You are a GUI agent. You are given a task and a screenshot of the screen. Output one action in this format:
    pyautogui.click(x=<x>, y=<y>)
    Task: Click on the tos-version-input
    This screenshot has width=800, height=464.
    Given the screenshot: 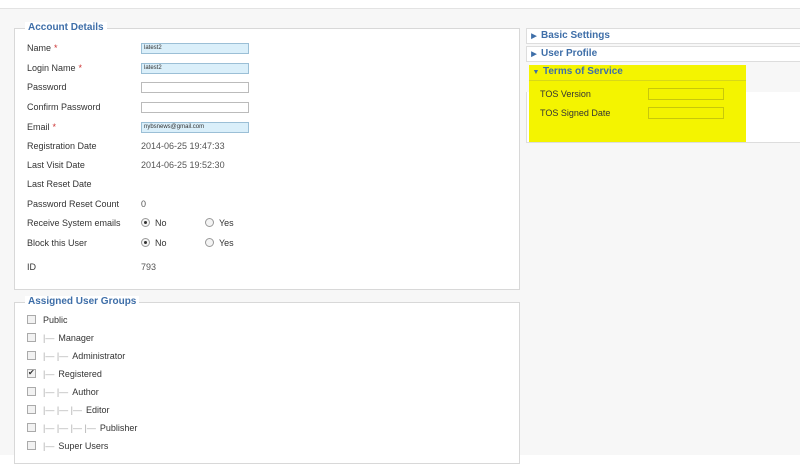 What is the action you would take?
    pyautogui.click(x=686, y=94)
    